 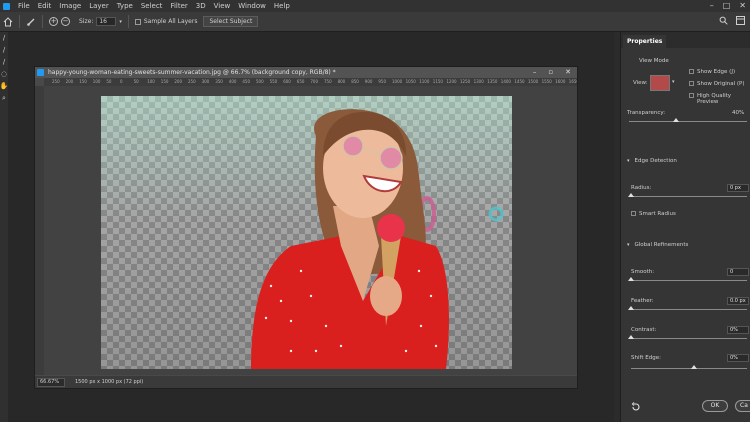 What do you see at coordinates (137, 21) in the screenshot?
I see `sample-all-layers-checkbox` at bounding box center [137, 21].